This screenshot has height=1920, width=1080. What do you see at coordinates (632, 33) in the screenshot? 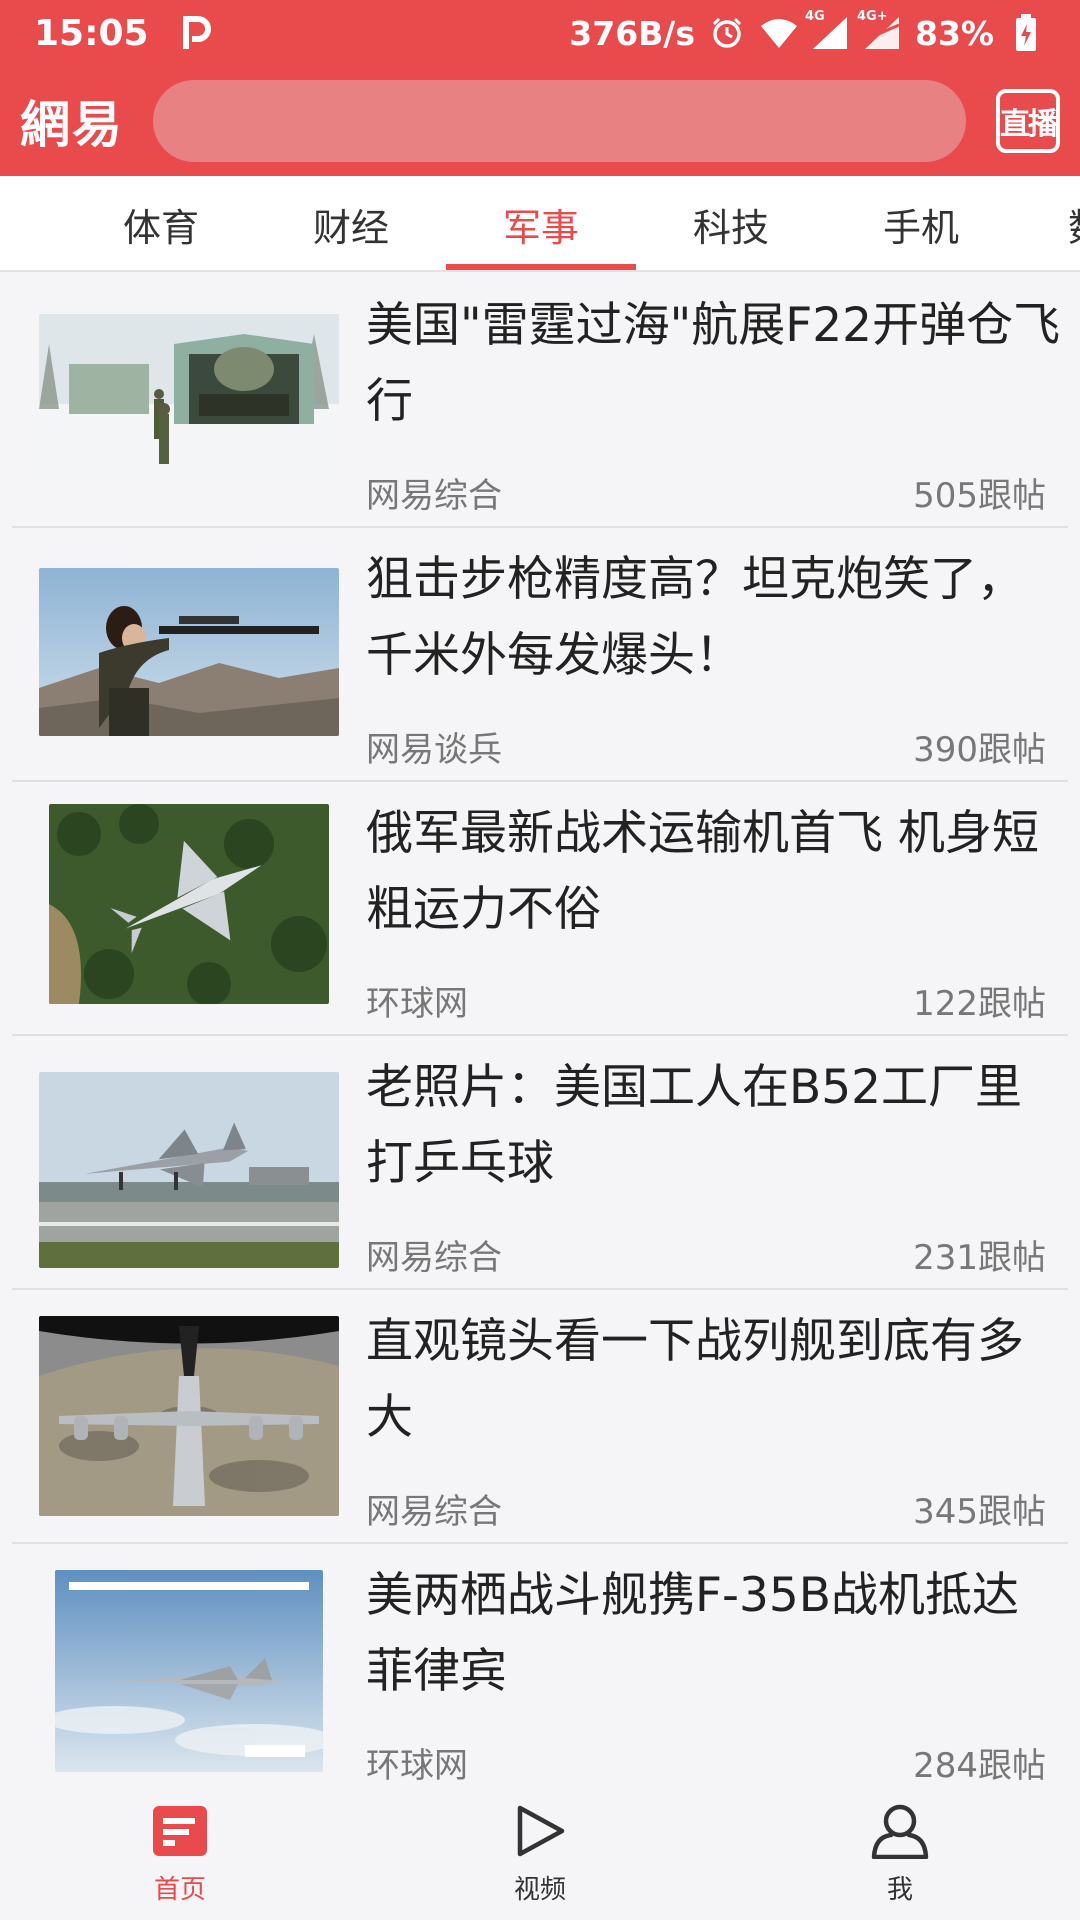
I see `net-speed: 376B/s` at bounding box center [632, 33].